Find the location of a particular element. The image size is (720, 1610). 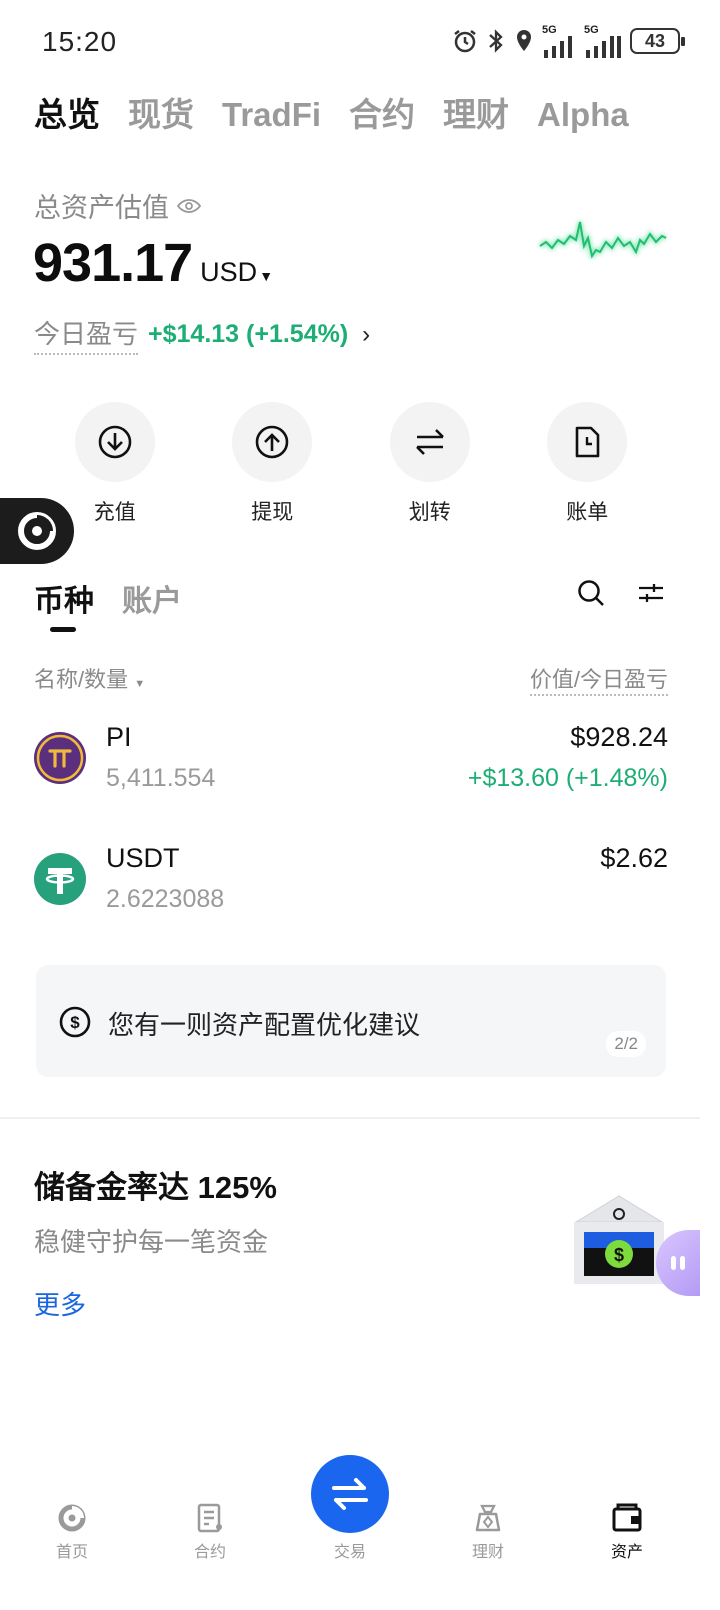

withdraw-icon-wrap is located at coordinates (272, 442).